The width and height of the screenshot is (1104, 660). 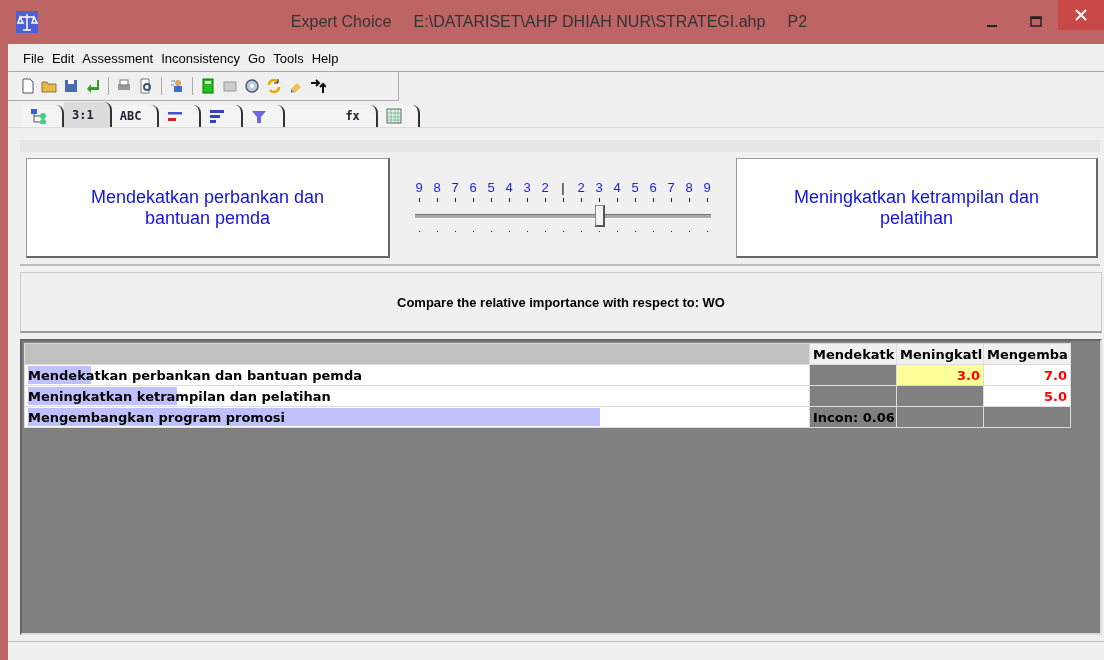 What do you see at coordinates (417, 396) in the screenshot?
I see `row-name: Meningkatkan ketrampilan dan pelatihan` at bounding box center [417, 396].